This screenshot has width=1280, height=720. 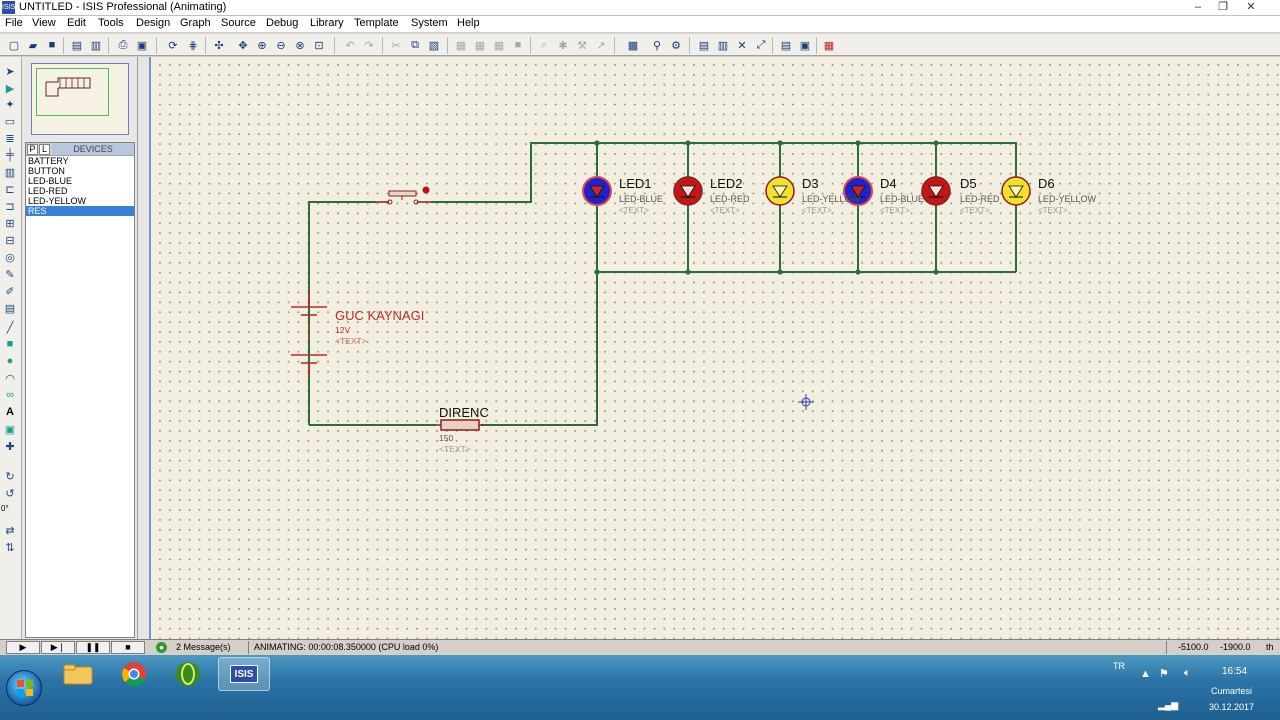 What do you see at coordinates (10, 257) in the screenshot?
I see `generator-icon: ◎` at bounding box center [10, 257].